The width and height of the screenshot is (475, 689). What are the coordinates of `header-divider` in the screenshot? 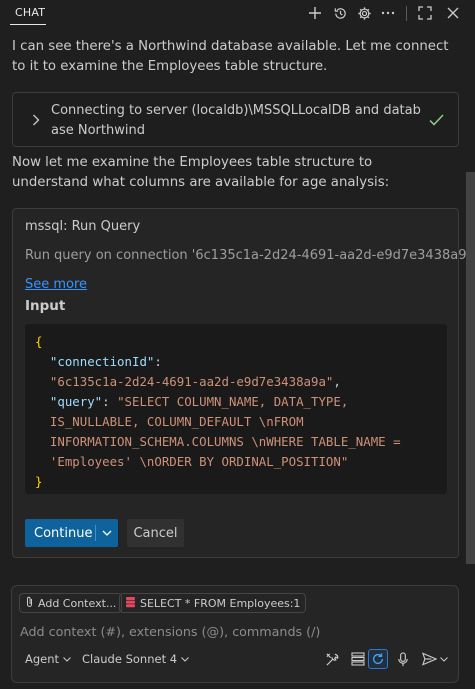 It's located at (406, 13).